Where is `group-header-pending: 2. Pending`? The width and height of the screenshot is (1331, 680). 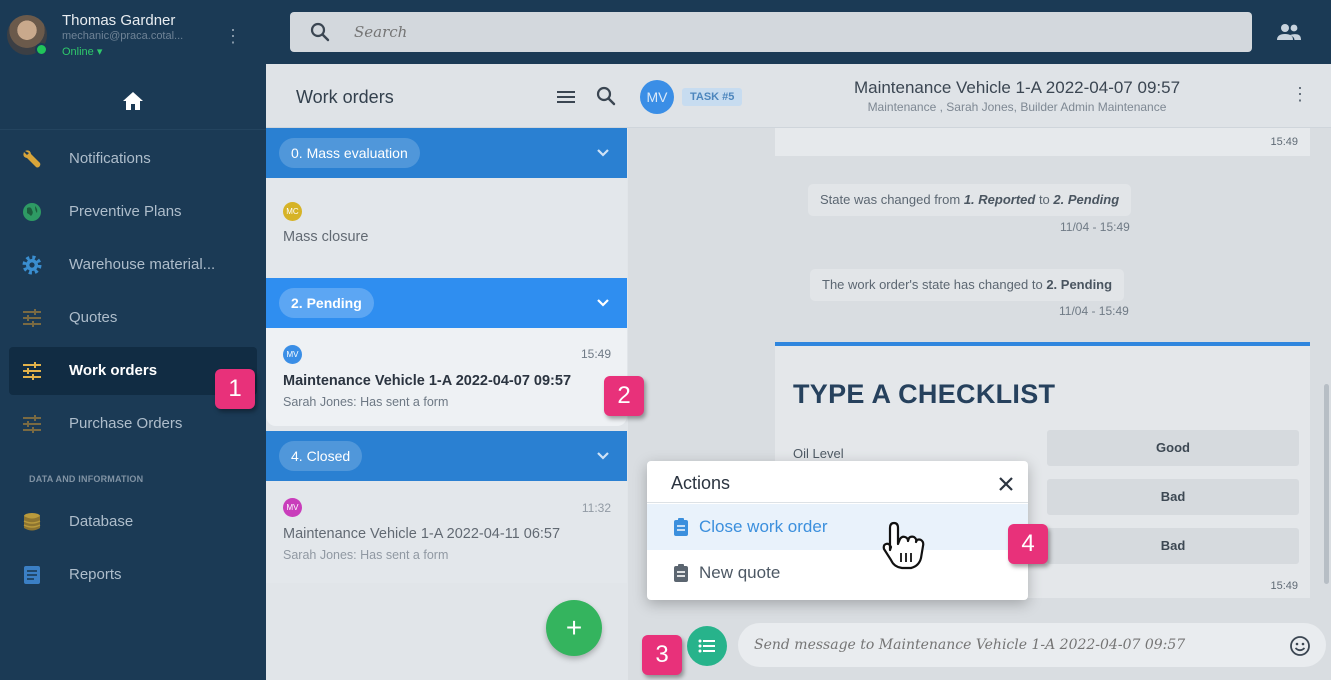
group-header-pending: 2. Pending is located at coordinates (446, 303).